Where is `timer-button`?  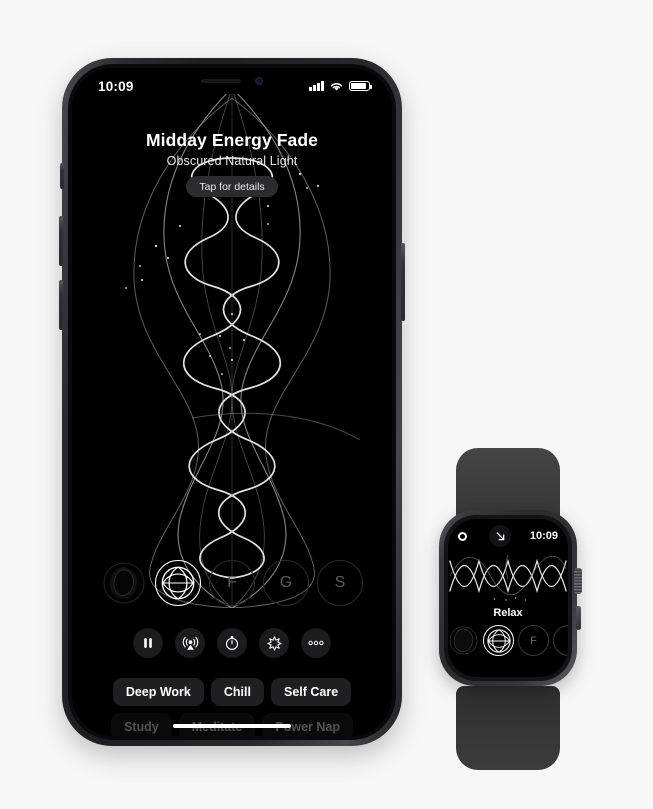 timer-button is located at coordinates (232, 643).